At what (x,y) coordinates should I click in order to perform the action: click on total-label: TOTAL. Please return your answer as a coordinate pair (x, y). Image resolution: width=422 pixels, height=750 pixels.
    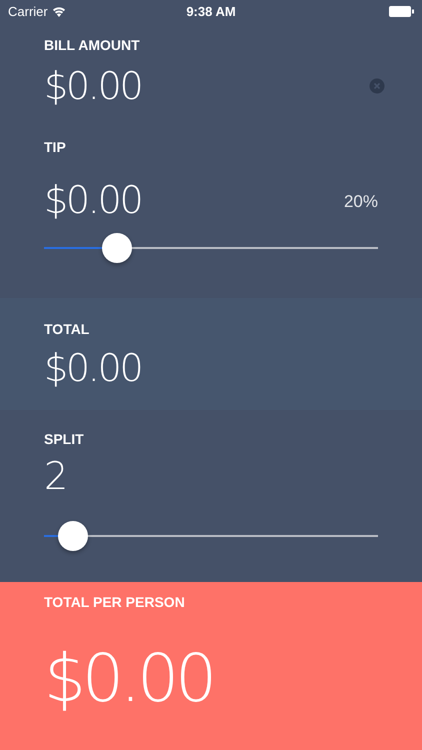
    Looking at the image, I should click on (67, 329).